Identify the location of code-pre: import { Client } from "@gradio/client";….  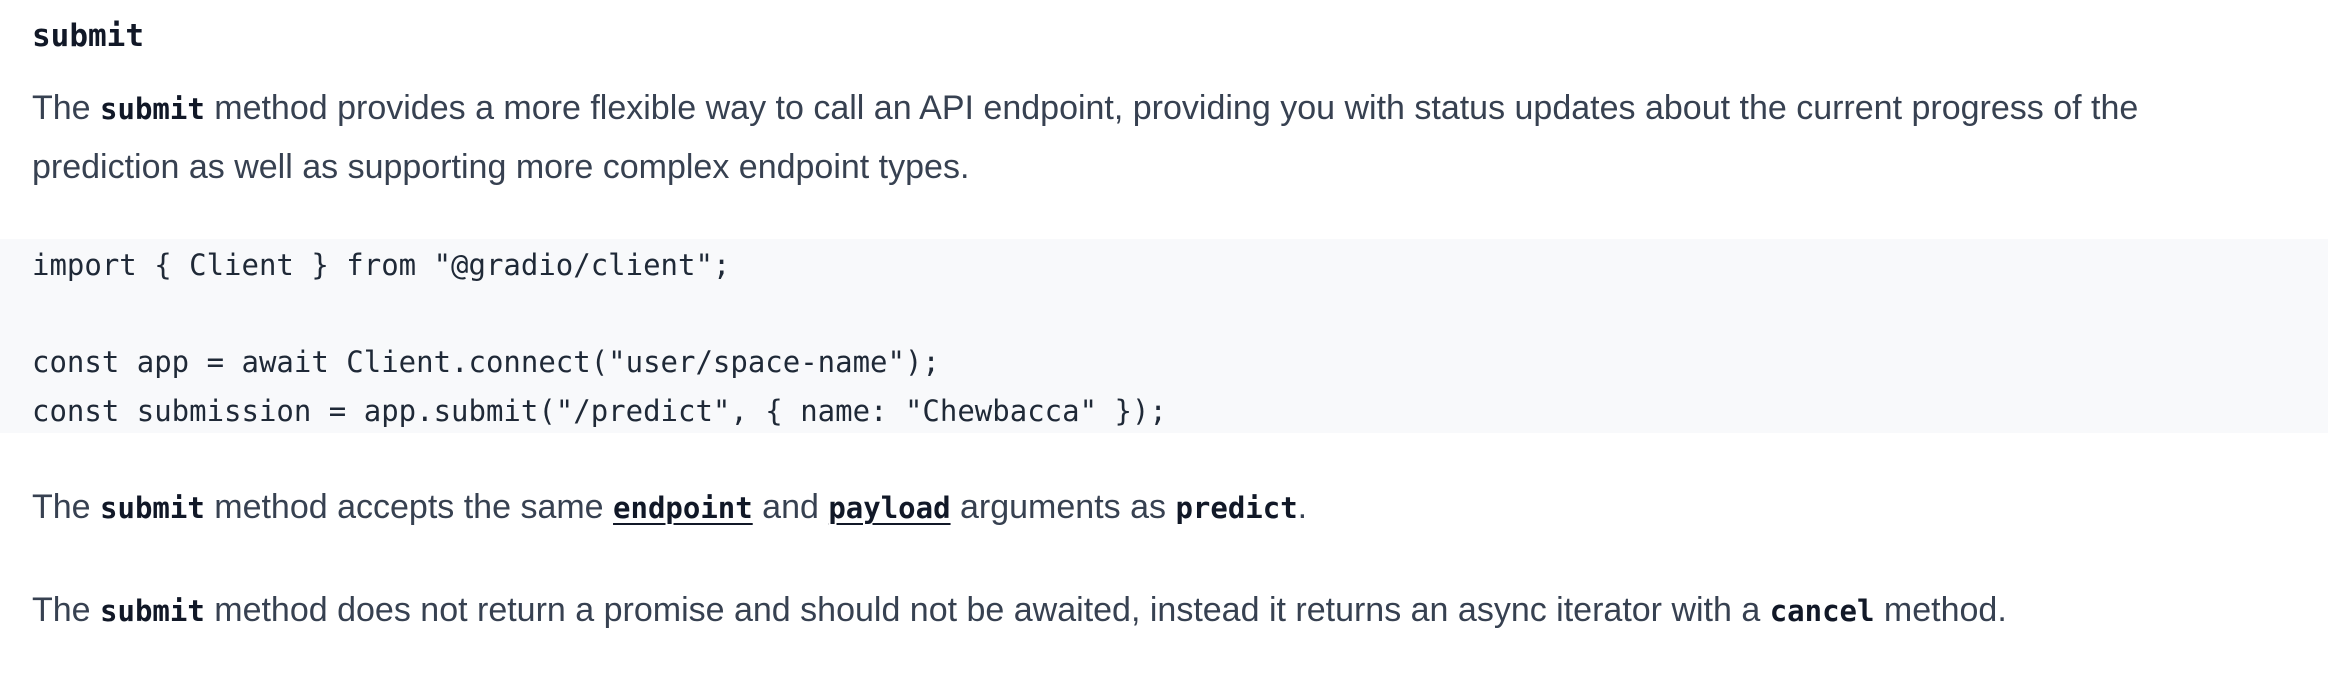
(599, 337).